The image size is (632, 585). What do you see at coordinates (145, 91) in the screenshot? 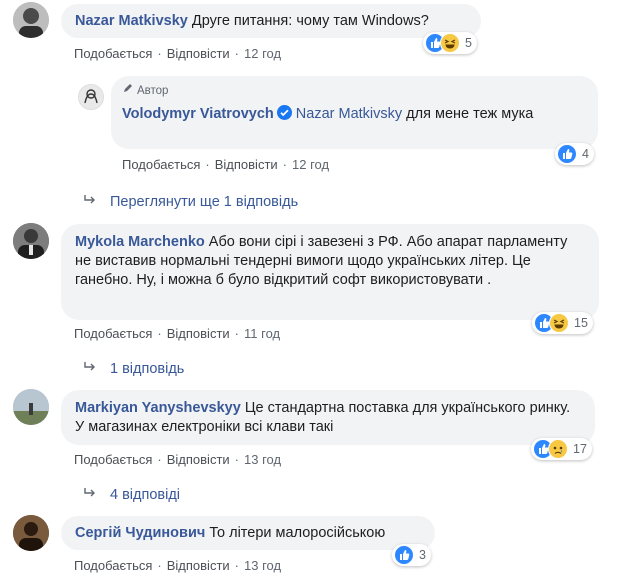
I see `author-badge: Автор` at bounding box center [145, 91].